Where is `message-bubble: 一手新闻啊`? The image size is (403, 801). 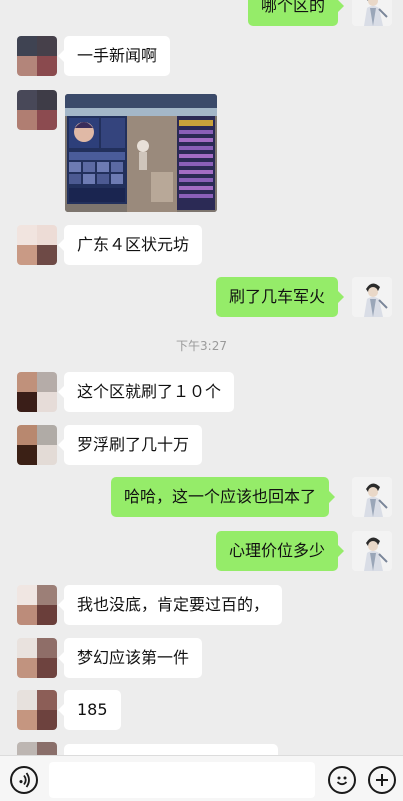
message-bubble: 一手新闻啊 is located at coordinates (114, 56).